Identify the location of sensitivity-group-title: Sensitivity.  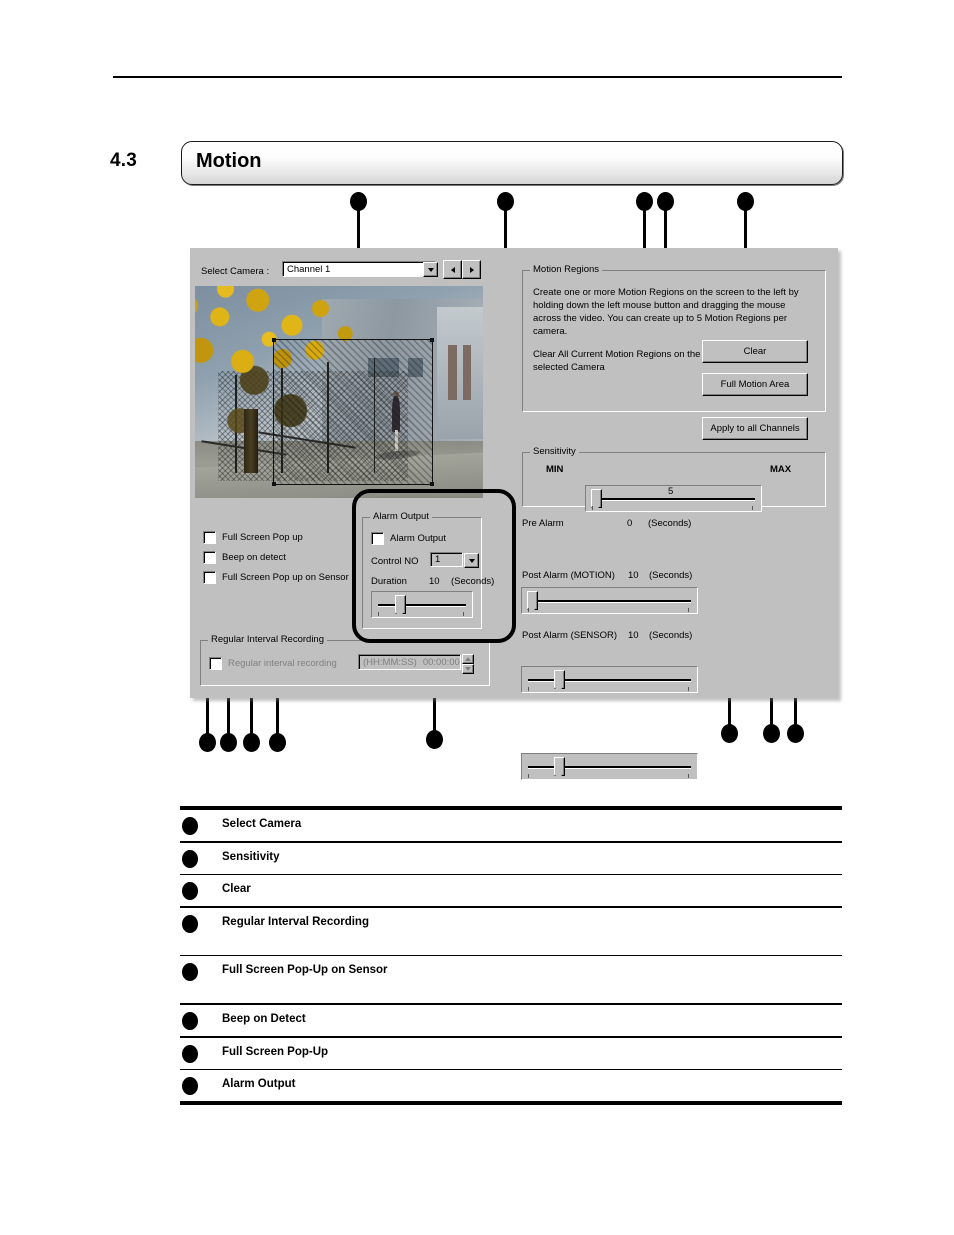
(554, 451).